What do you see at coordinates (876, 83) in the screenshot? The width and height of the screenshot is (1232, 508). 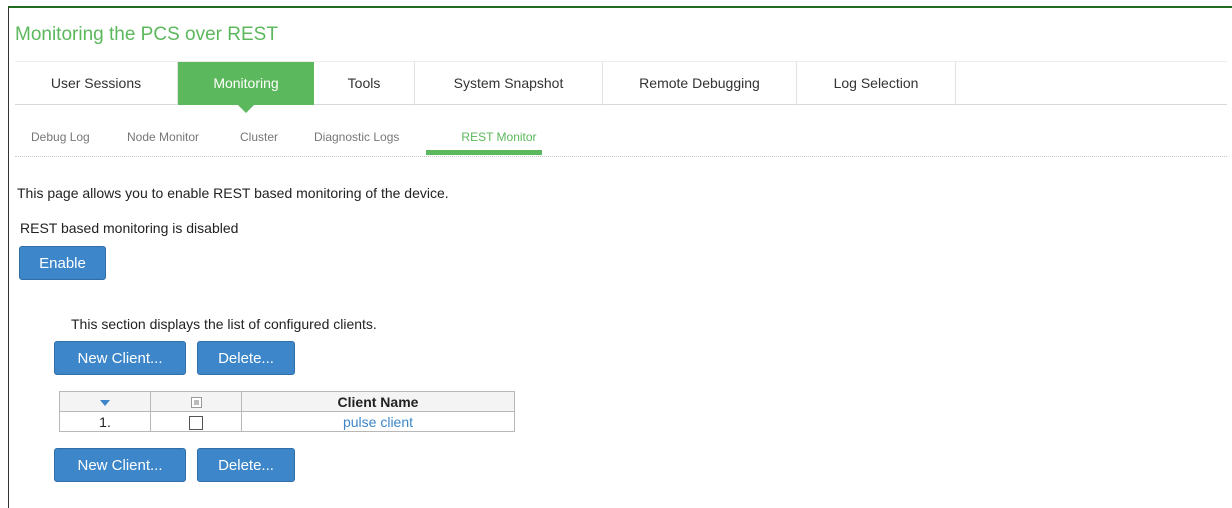 I see `tab-log-selection: Log Selection` at bounding box center [876, 83].